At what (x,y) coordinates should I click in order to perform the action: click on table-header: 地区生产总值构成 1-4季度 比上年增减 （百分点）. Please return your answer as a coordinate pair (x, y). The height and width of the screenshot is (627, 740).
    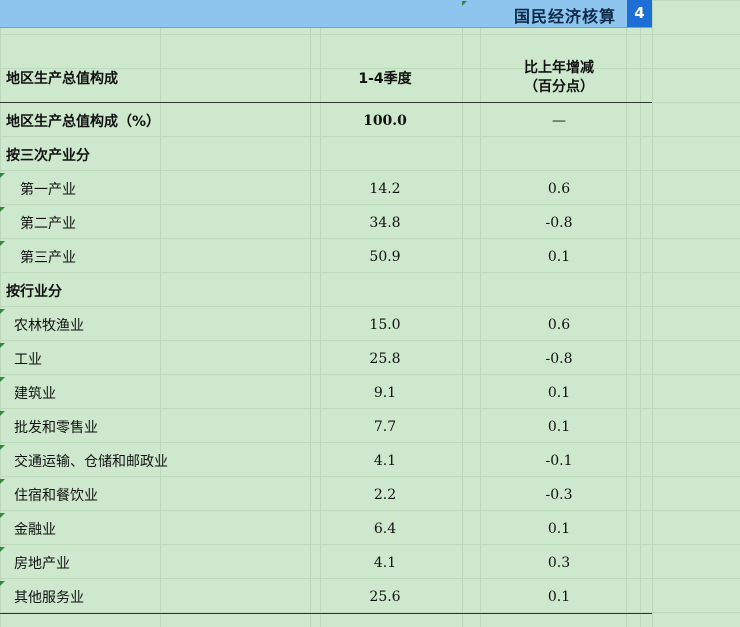
    Looking at the image, I should click on (326, 78).